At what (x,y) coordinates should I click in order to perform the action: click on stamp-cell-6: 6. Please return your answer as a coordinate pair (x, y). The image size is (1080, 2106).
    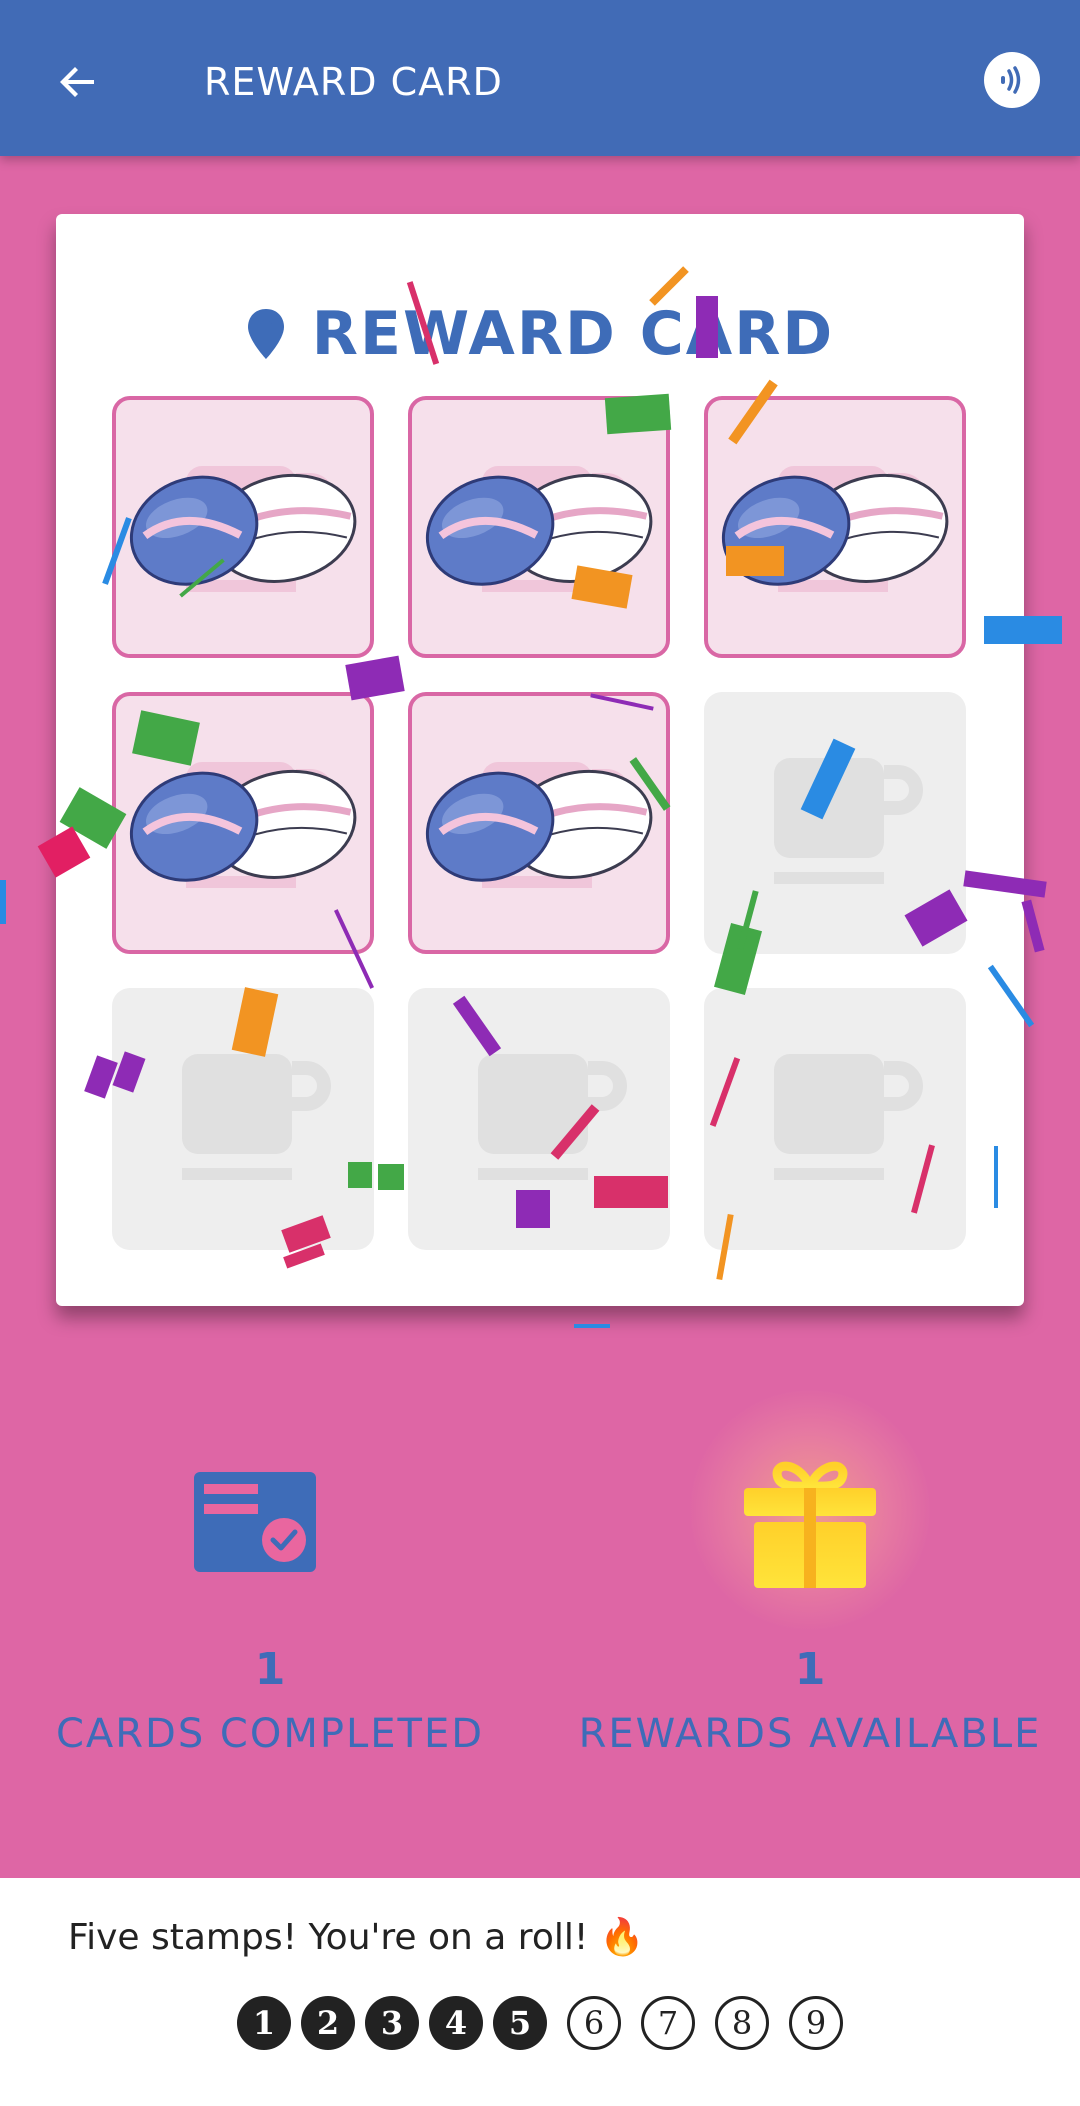
    Looking at the image, I should click on (835, 823).